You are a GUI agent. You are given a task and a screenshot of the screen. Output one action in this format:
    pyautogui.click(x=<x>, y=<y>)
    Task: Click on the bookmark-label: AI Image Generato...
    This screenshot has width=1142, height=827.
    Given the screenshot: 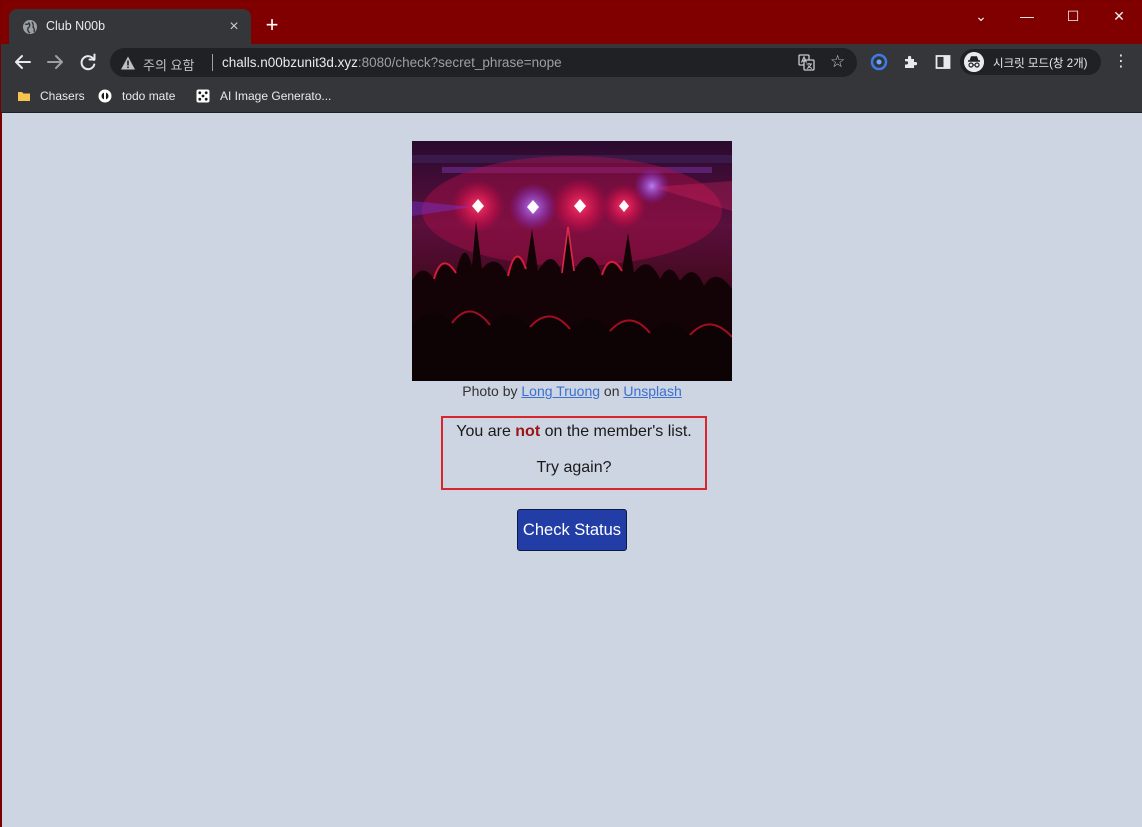 What is the action you would take?
    pyautogui.click(x=276, y=96)
    